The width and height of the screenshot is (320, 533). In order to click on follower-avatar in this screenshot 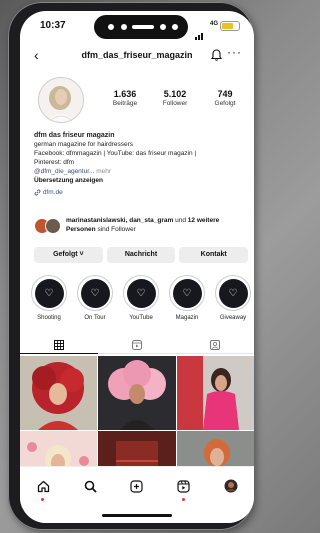, I will do `click(53, 226)`.